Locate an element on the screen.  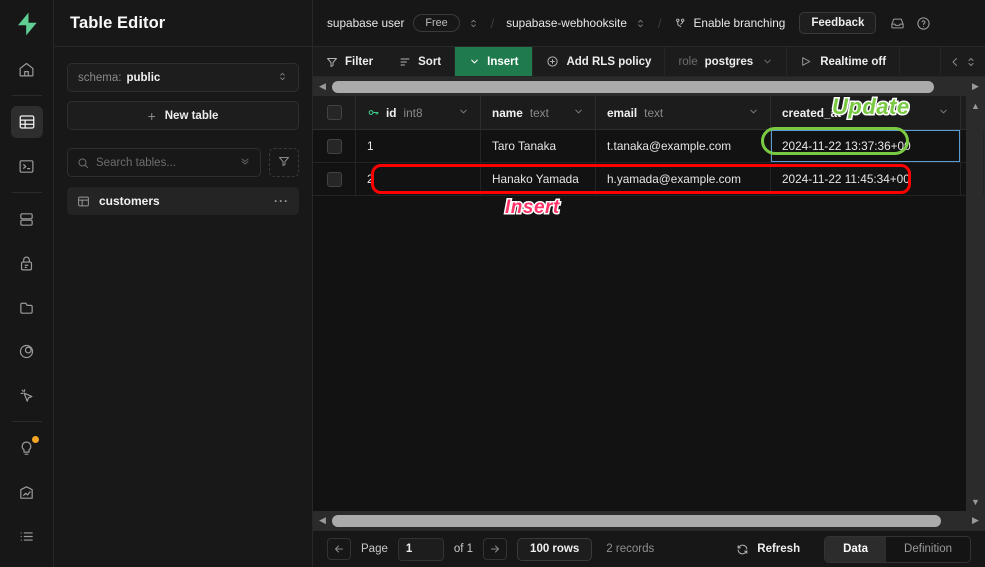
icon-rail is located at coordinates (27, 283).